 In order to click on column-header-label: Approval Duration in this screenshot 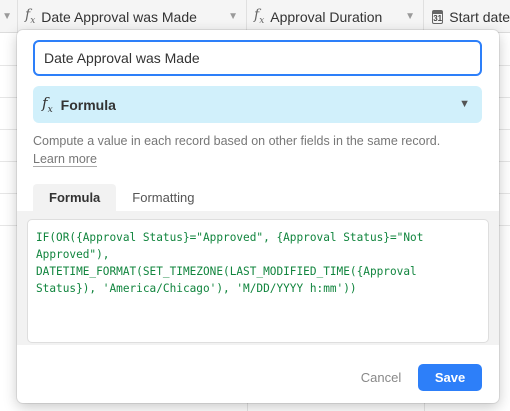, I will do `click(326, 16)`.